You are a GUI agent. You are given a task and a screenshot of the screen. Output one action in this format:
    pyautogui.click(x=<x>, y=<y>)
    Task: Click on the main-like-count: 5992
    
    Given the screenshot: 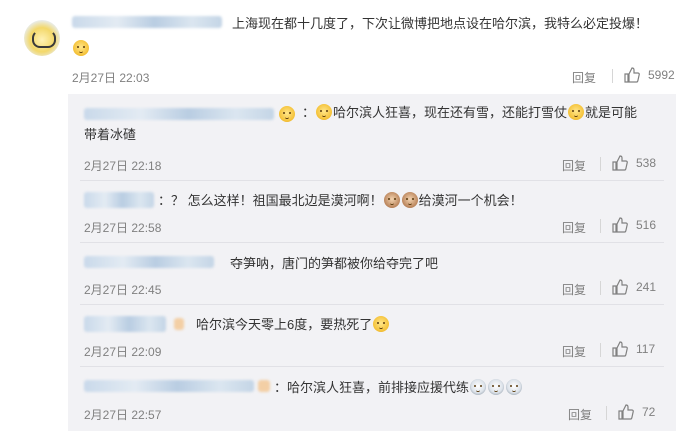 What is the action you would take?
    pyautogui.click(x=661, y=75)
    